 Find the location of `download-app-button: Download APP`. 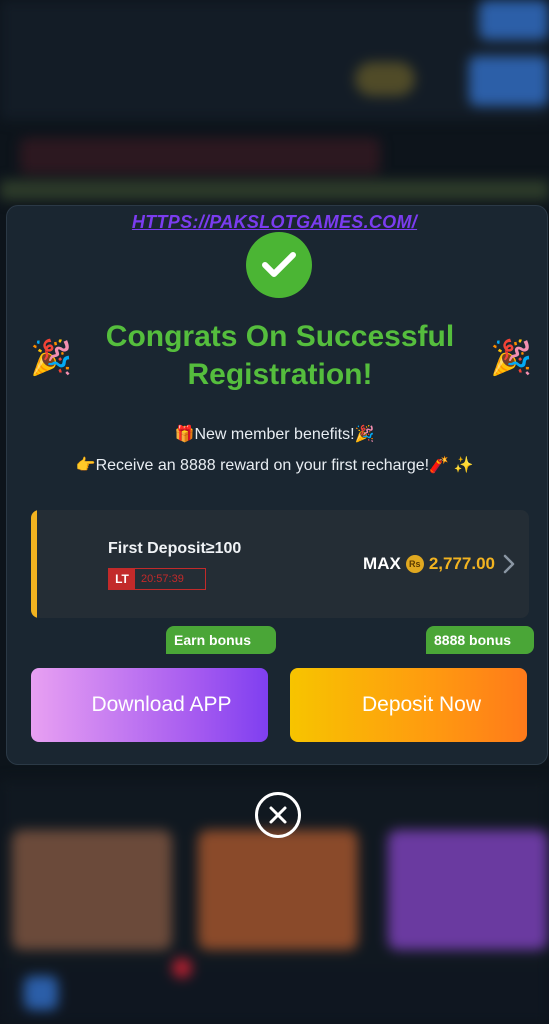

download-app-button: Download APP is located at coordinates (149, 705).